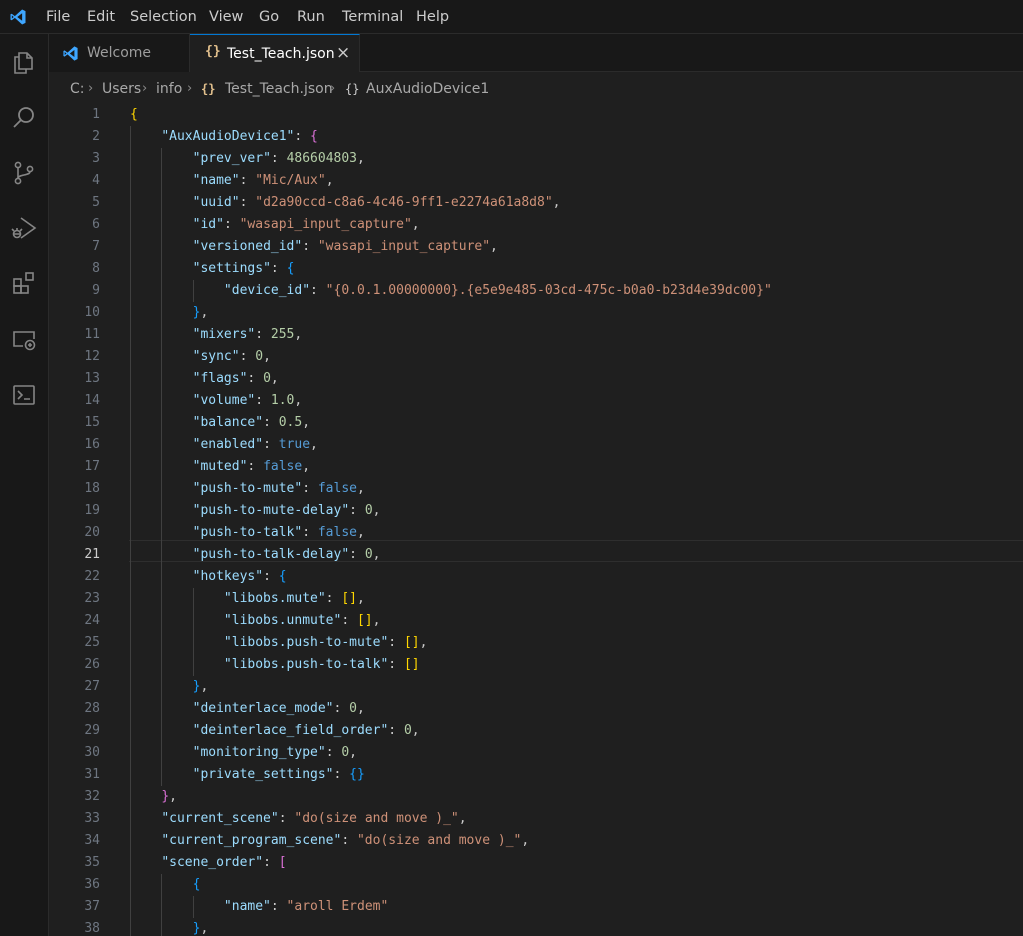 The width and height of the screenshot is (1023, 936). Describe the element at coordinates (275, 53) in the screenshot. I see `tab-test-teach-json: {} Test_Teach.json ×` at that location.